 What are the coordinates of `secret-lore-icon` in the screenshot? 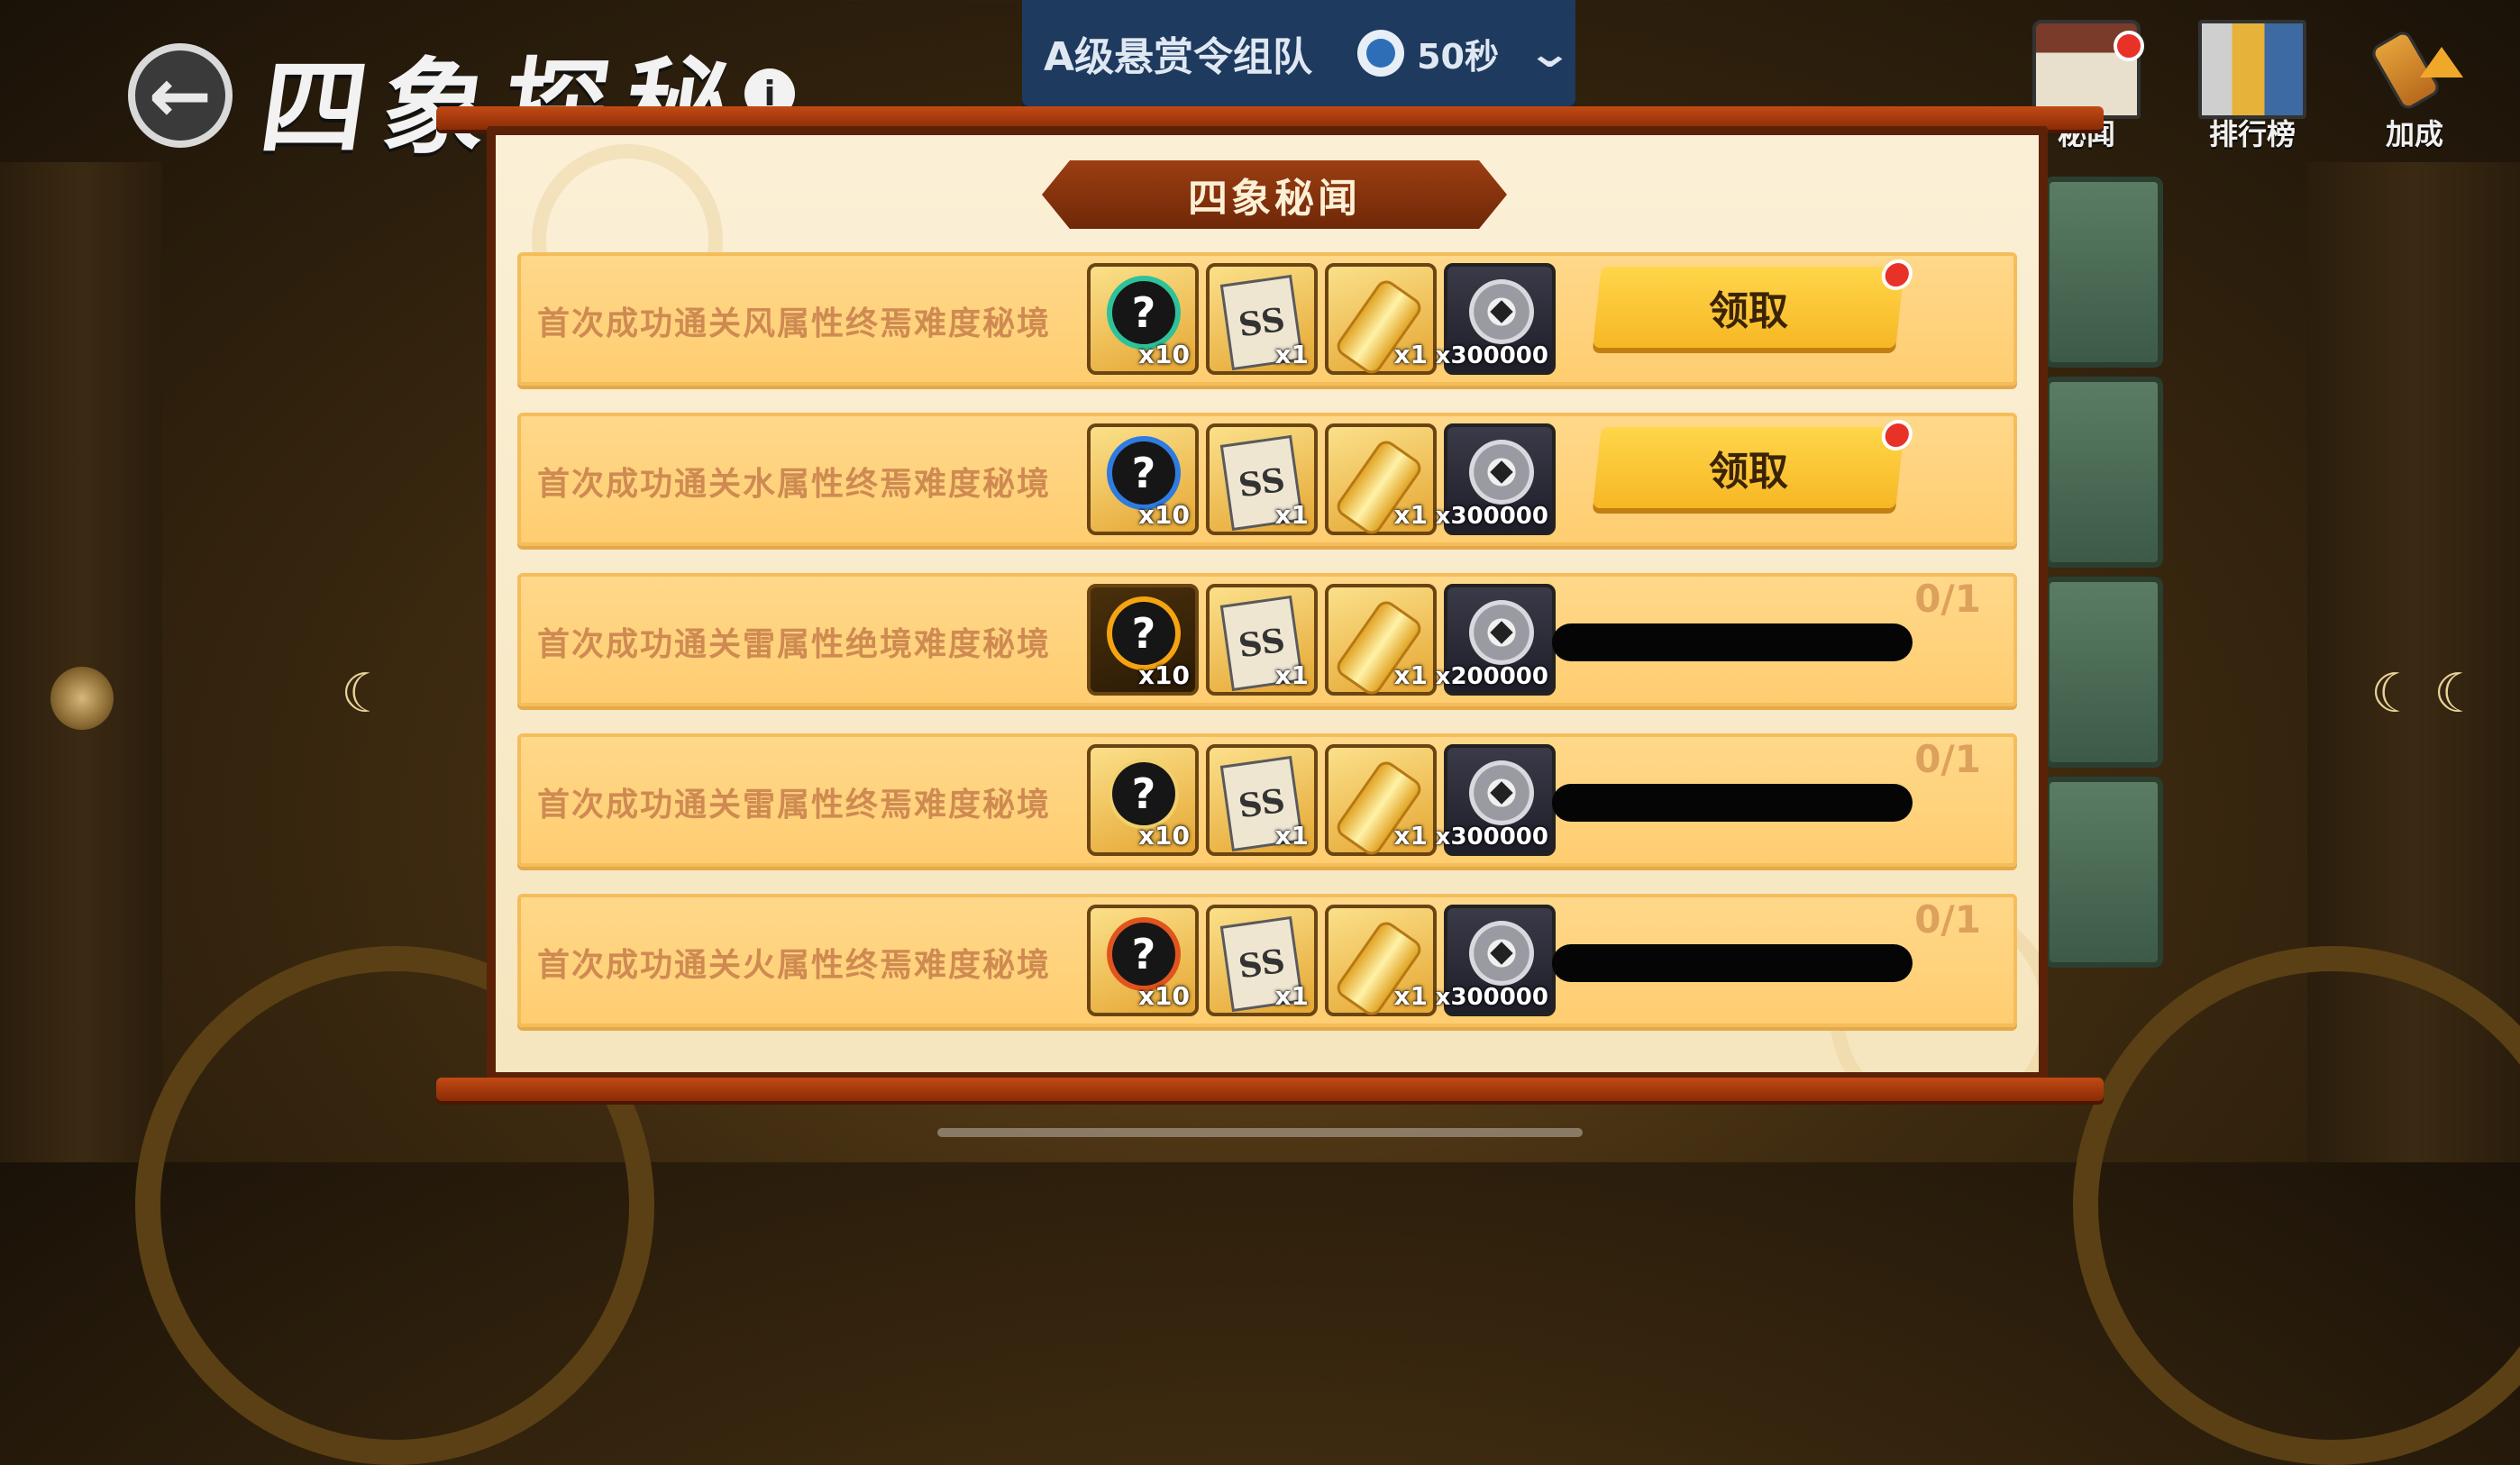 It's located at (2088, 69).